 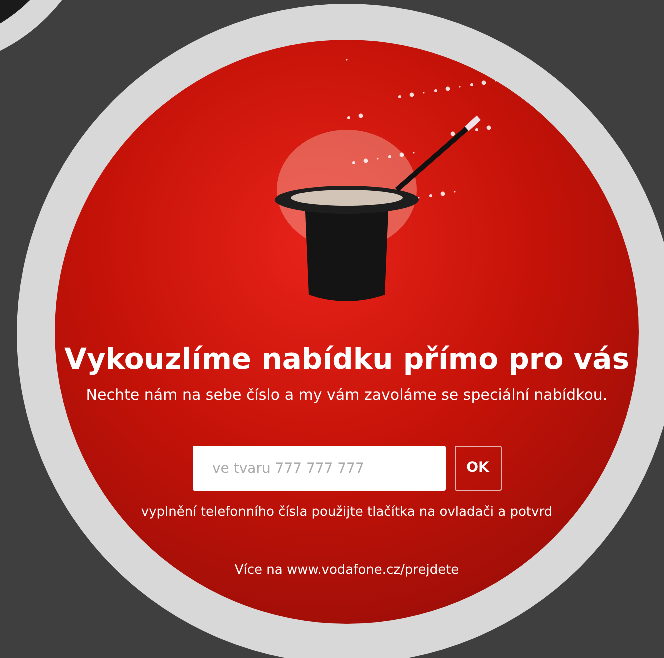 What do you see at coordinates (347, 359) in the screenshot?
I see `offer-title: Vykouzlíme nabídku přímo pro vás` at bounding box center [347, 359].